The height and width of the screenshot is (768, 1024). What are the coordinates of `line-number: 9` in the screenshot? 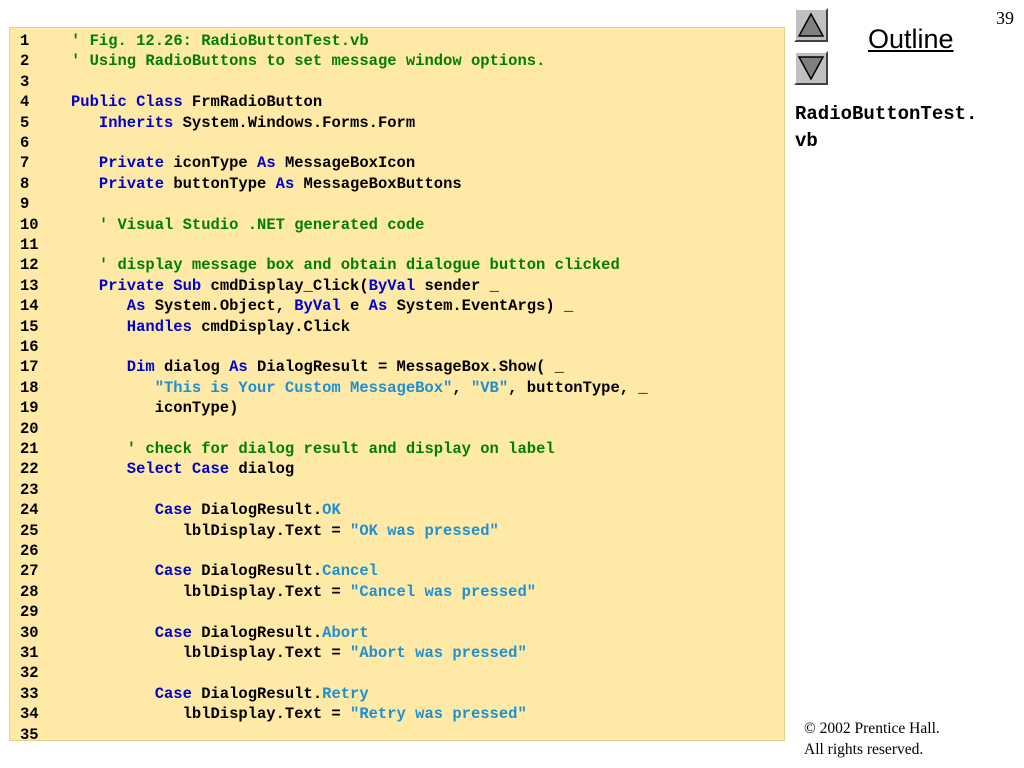 It's located at (25, 204).